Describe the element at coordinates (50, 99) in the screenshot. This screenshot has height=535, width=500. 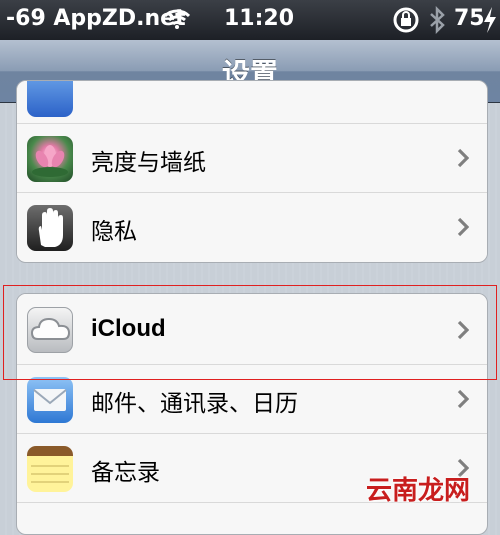
I see `partial-blue-icon` at that location.